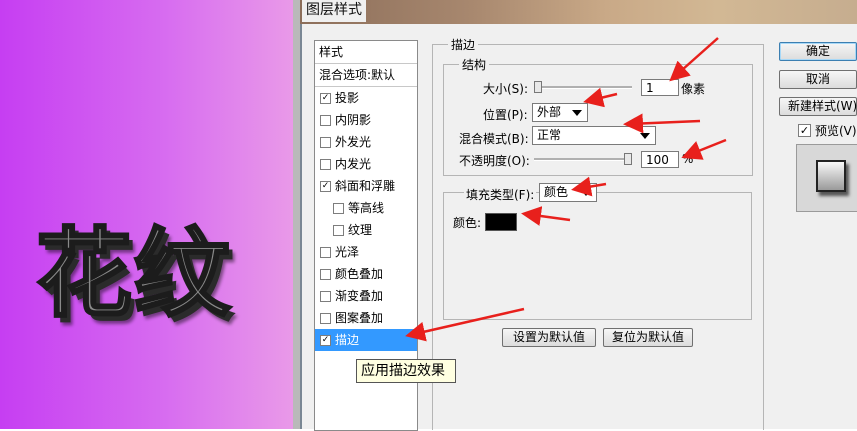 This screenshot has height=431, width=857. Describe the element at coordinates (465, 324) in the screenshot. I see `arrow-stroke-item` at that location.